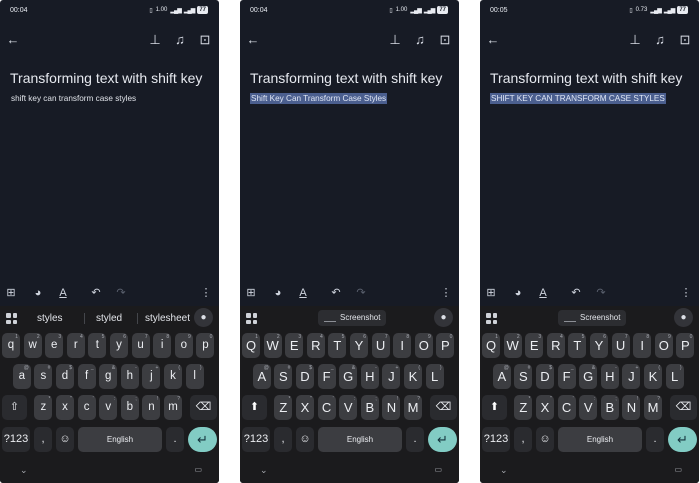 The image size is (700, 483). Describe the element at coordinates (326, 376) in the screenshot. I see `key: F _` at that location.